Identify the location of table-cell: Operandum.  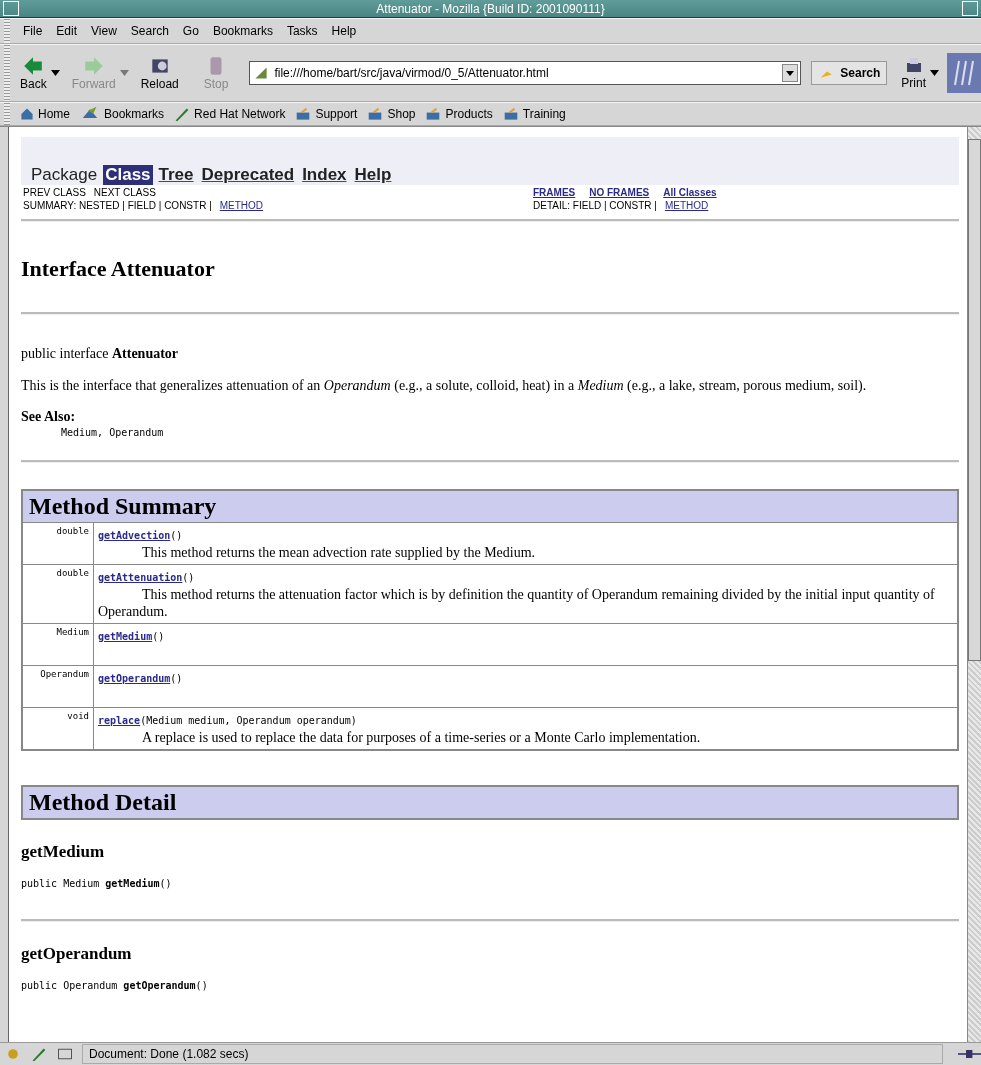
(58, 686).